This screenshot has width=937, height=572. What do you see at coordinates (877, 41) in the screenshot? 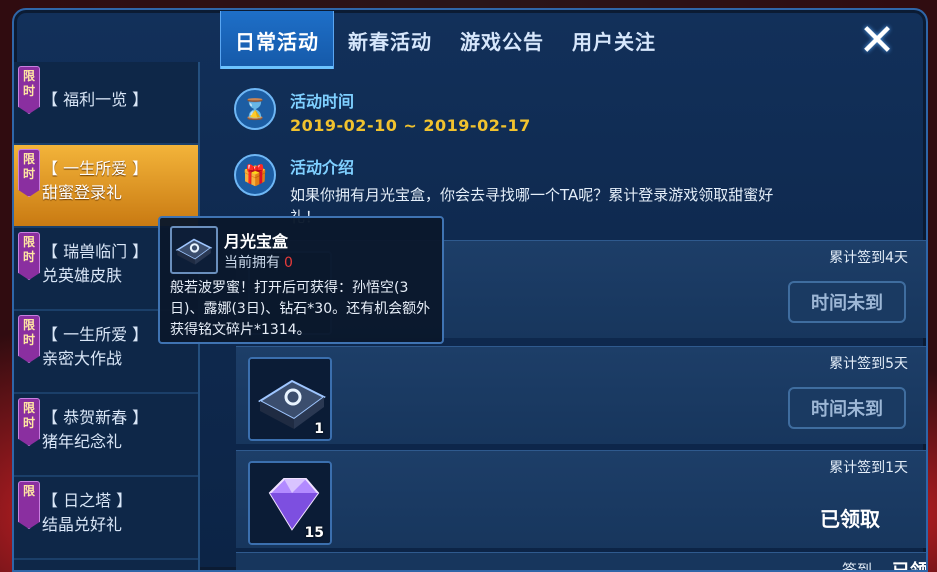
I see `close-icon: ✕` at bounding box center [877, 41].